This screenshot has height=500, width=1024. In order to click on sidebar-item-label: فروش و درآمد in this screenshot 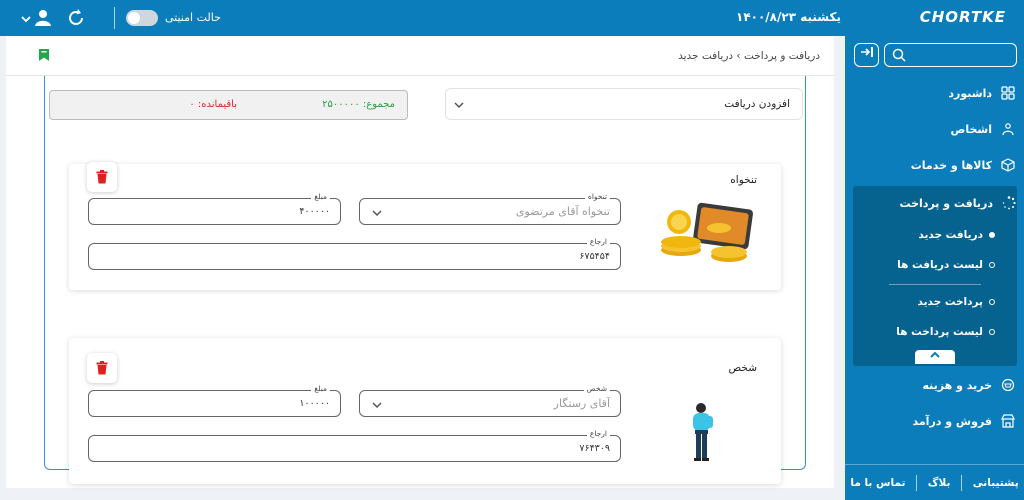, I will do `click(952, 421)`.